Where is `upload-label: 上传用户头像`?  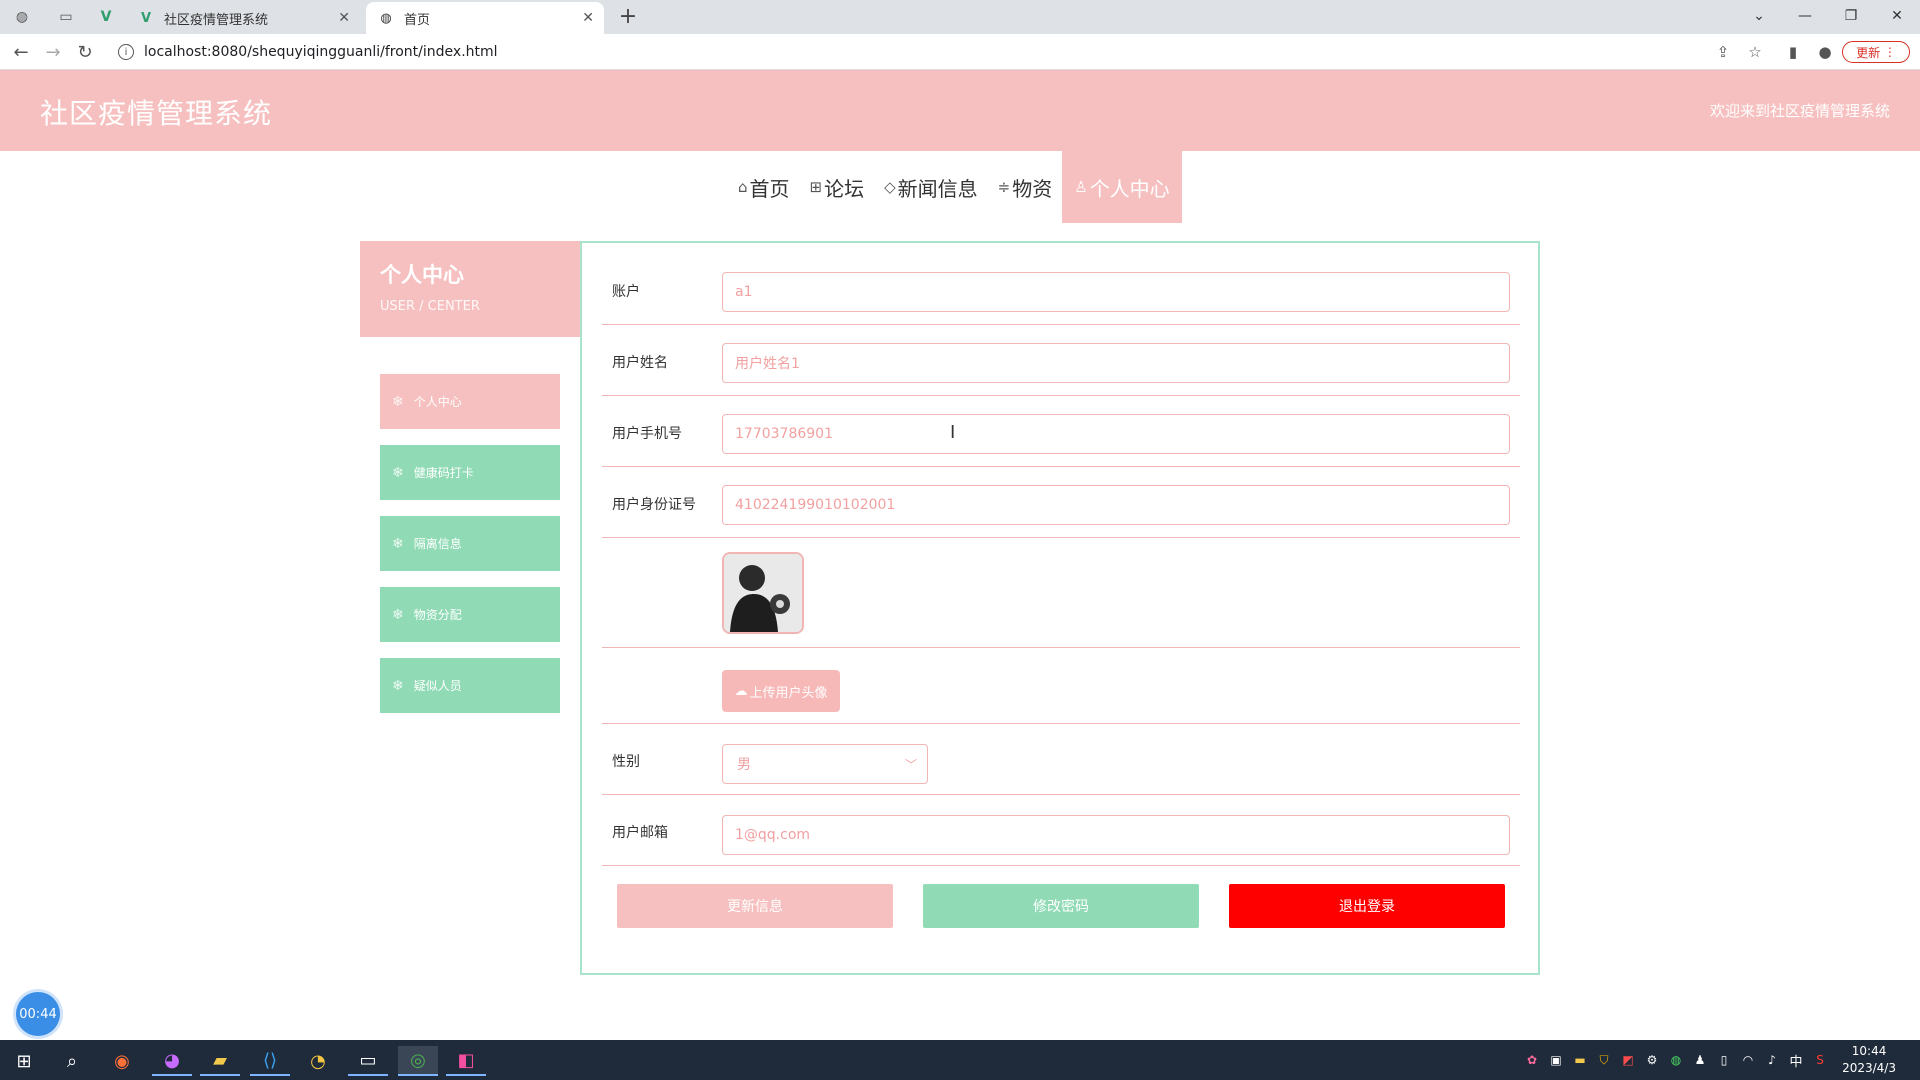 upload-label: 上传用户头像 is located at coordinates (788, 693).